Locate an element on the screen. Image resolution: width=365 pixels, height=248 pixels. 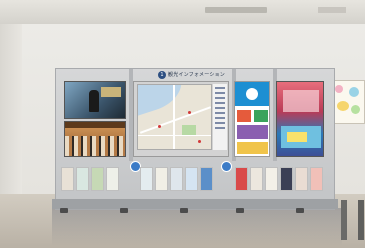
header-text: 観光インフォメーション is located at coordinates (196, 75).